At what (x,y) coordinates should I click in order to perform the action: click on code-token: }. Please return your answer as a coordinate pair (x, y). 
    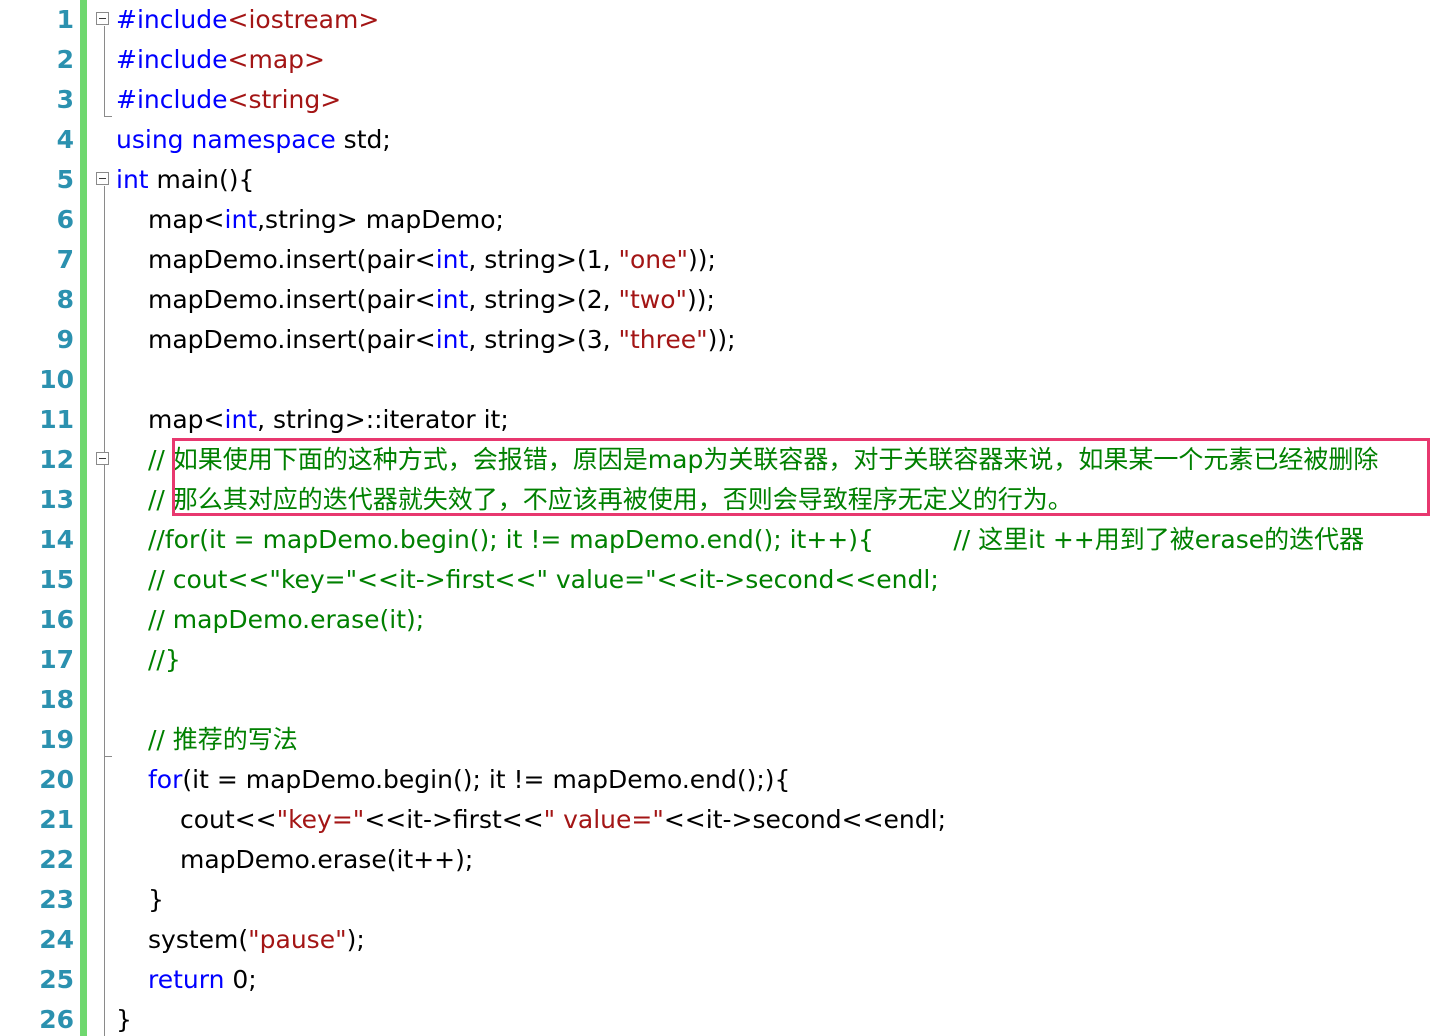
    Looking at the image, I should click on (156, 899).